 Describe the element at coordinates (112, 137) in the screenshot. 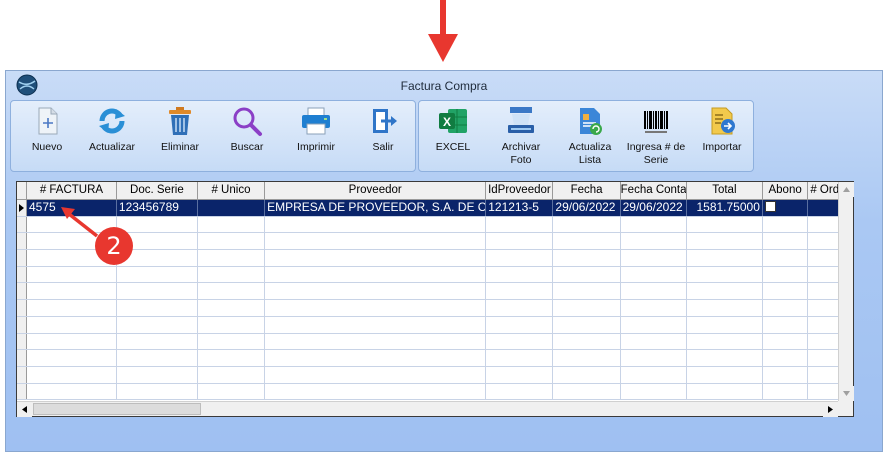

I see `refresh-button: Actualizar` at that location.